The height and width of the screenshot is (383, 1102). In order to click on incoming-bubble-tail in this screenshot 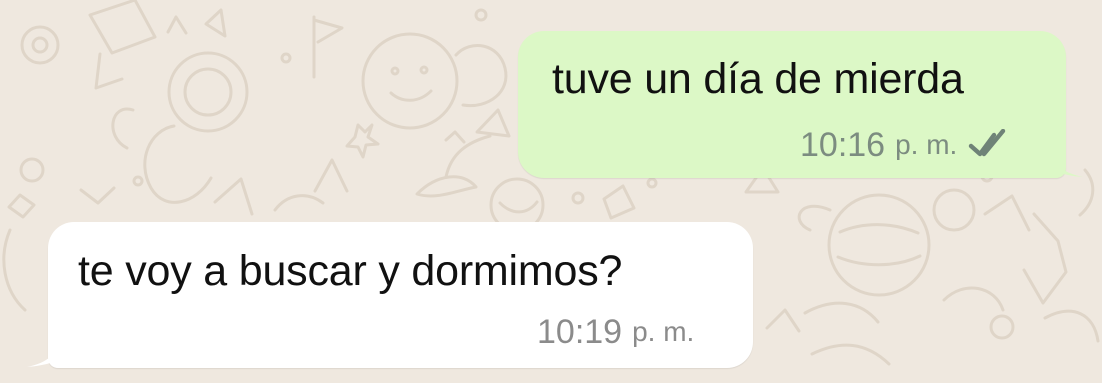, I will do `click(46, 350)`.